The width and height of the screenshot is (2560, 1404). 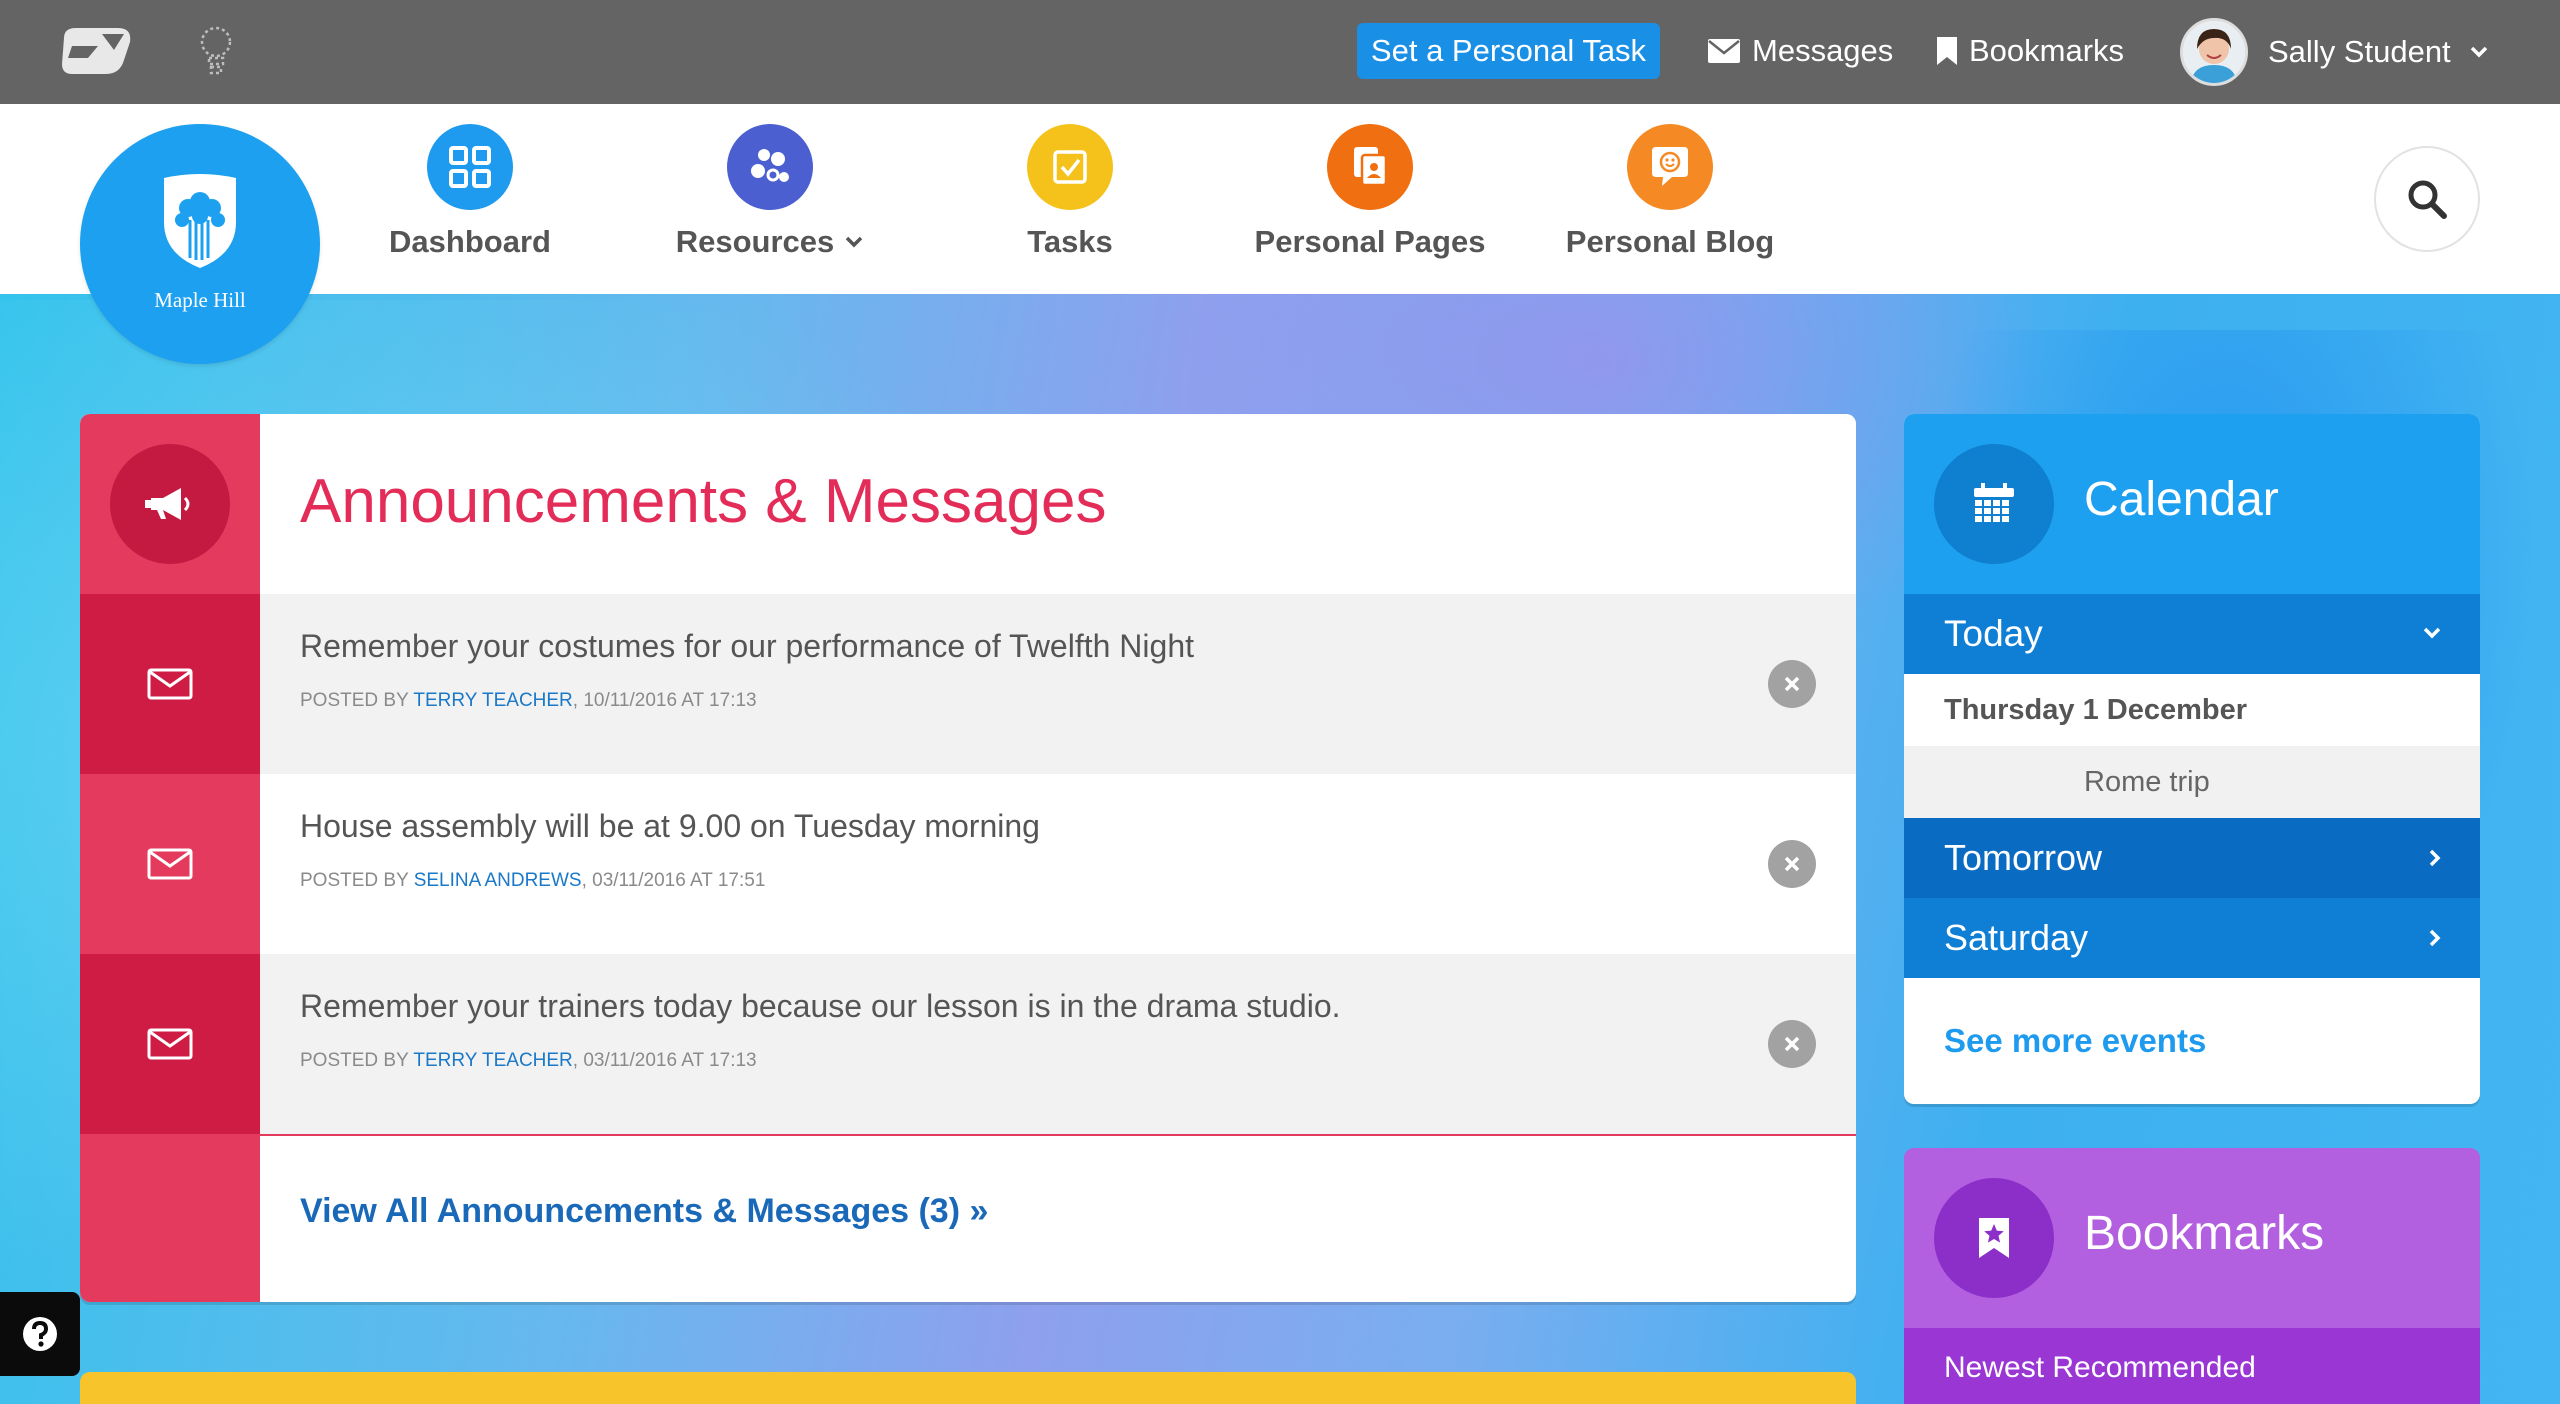 What do you see at coordinates (770, 167) in the screenshot?
I see `resources-icon` at bounding box center [770, 167].